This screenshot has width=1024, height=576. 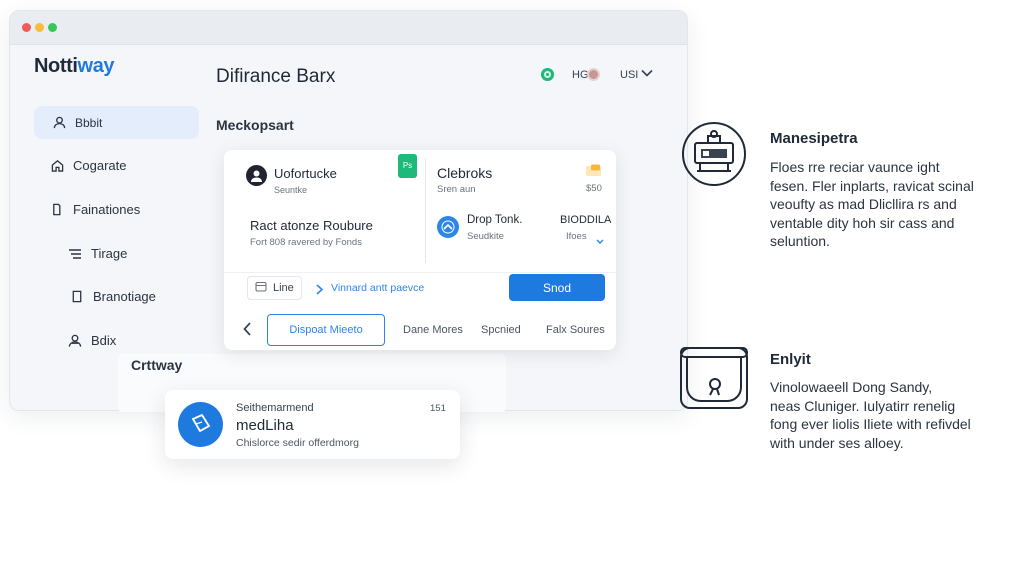 I want to click on sidebar-item-branotiage: Branotiage, so click(x=113, y=296).